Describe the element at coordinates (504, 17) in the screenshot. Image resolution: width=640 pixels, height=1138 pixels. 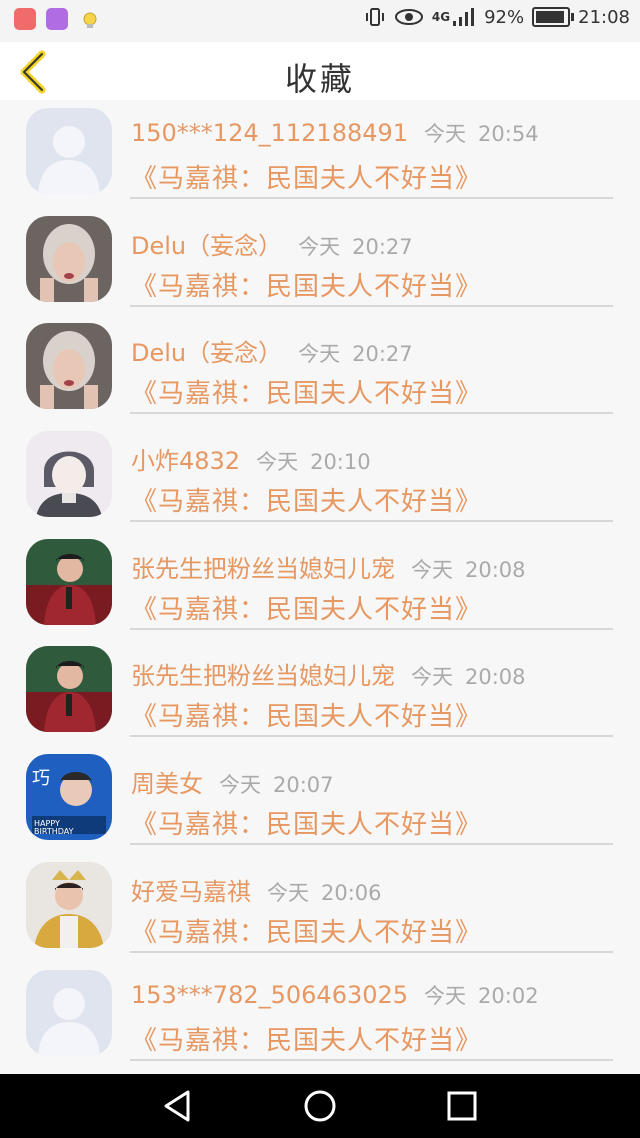
I see `battery-percent: 92%` at that location.